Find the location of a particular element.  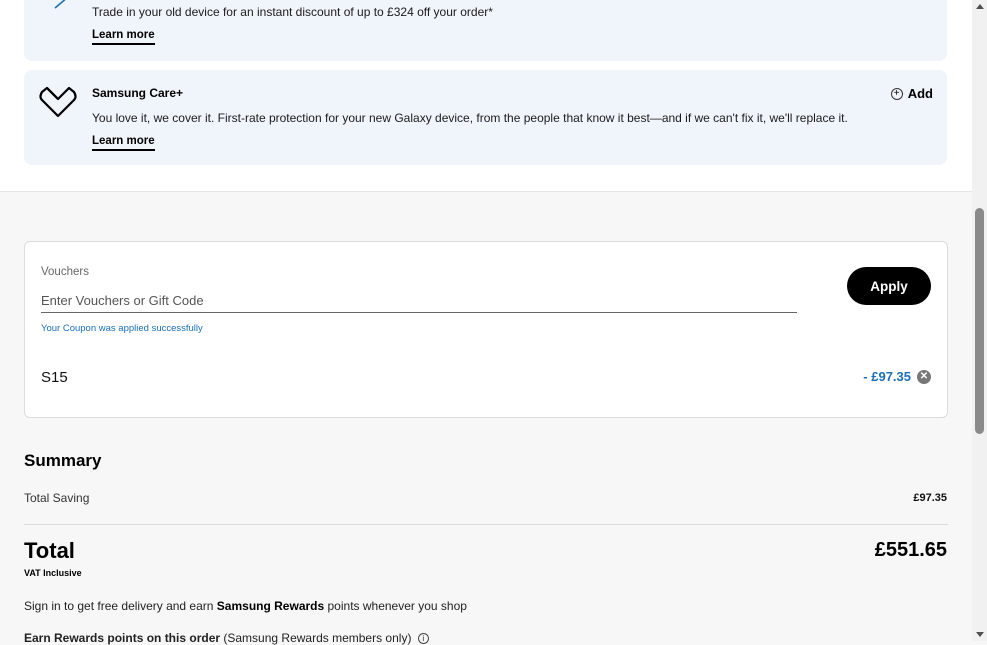

info-icon: i is located at coordinates (423, 639).